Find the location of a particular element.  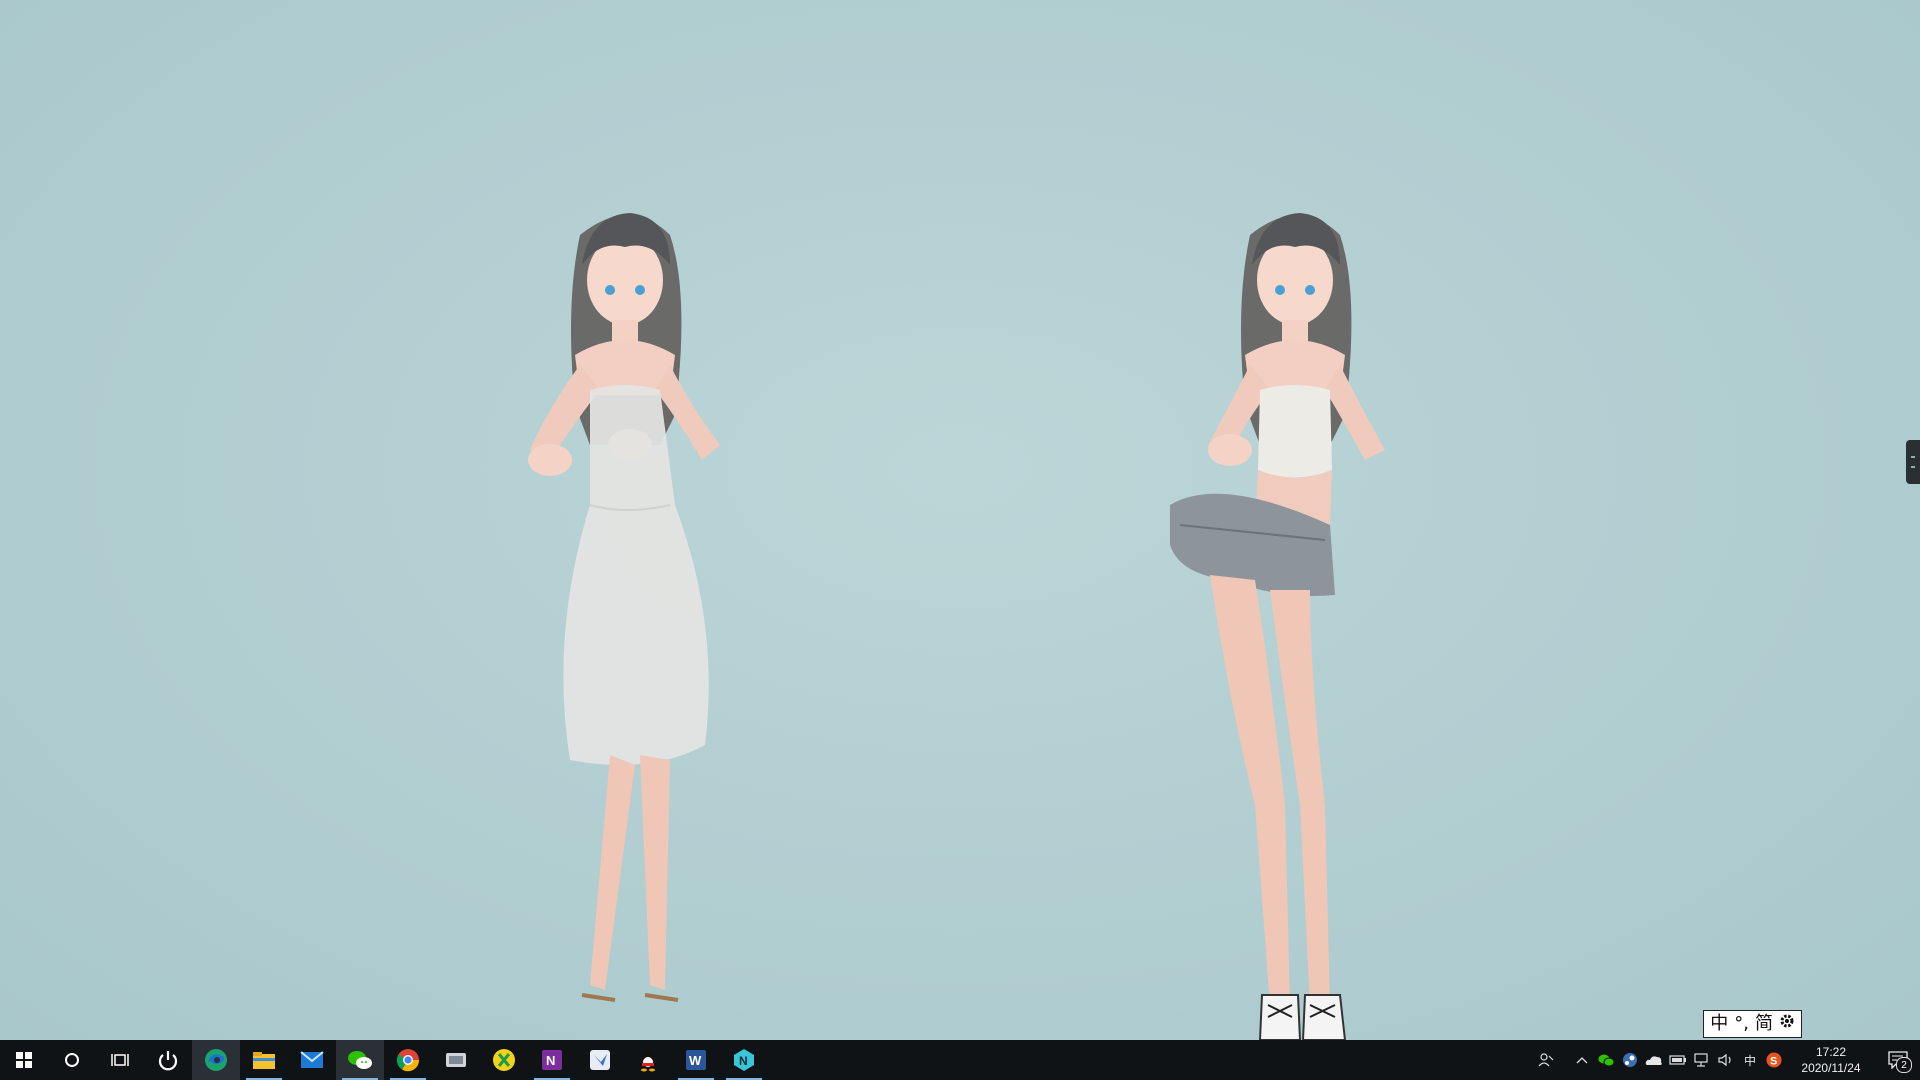

windows-logo-icon is located at coordinates (24, 1060).